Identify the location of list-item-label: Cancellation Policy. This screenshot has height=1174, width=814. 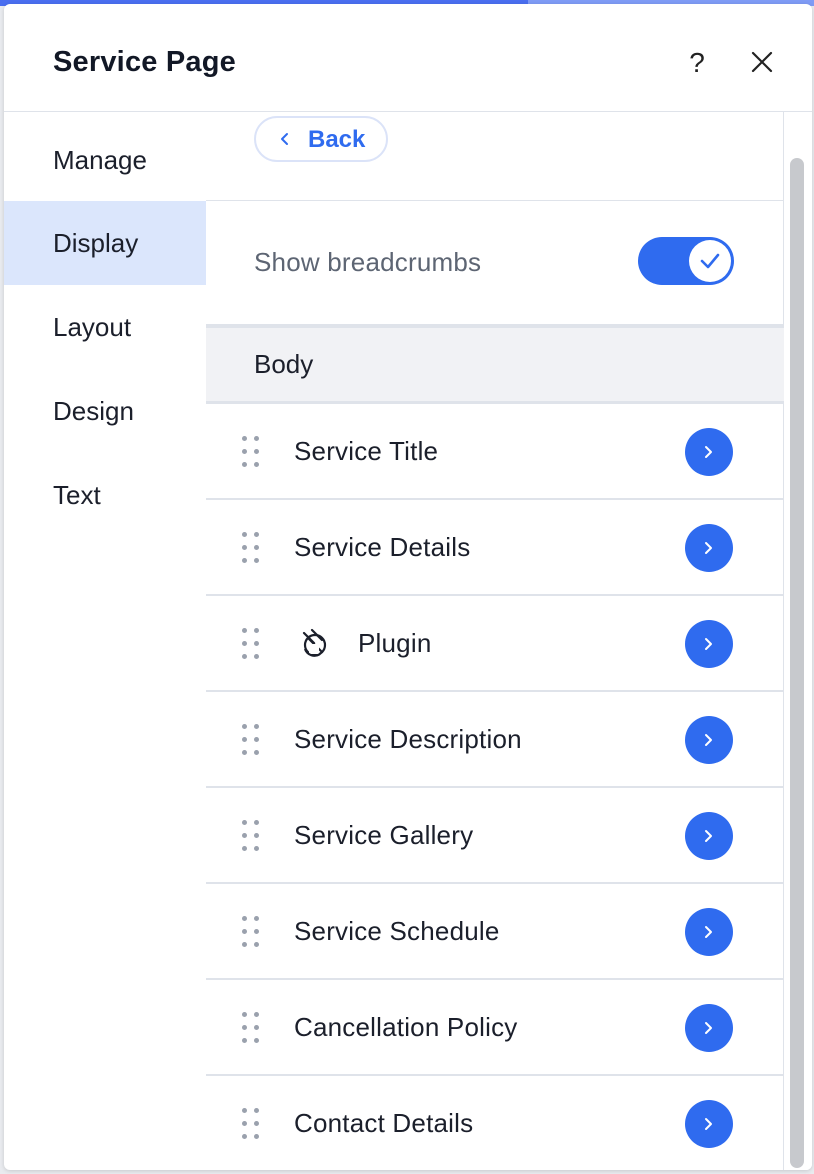
(406, 1027).